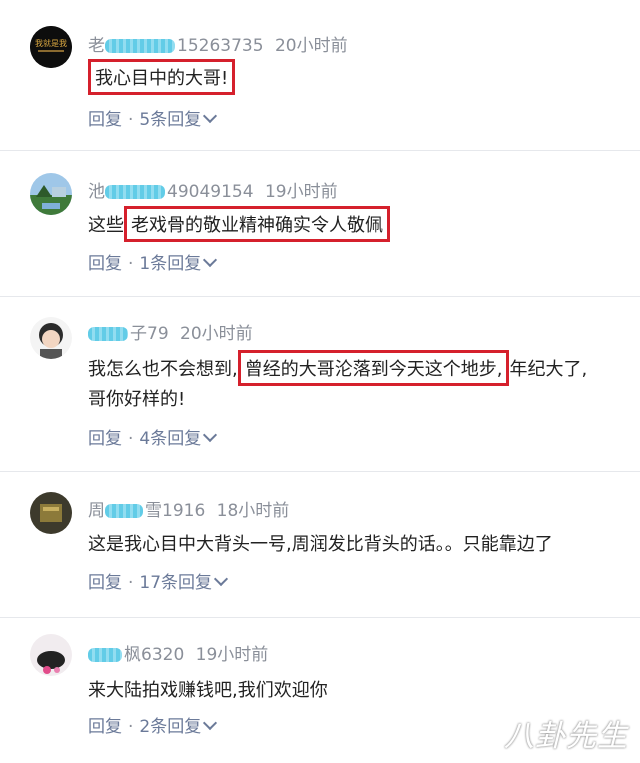  Describe the element at coordinates (149, 334) in the screenshot. I see `username-suffix: 子79` at that location.